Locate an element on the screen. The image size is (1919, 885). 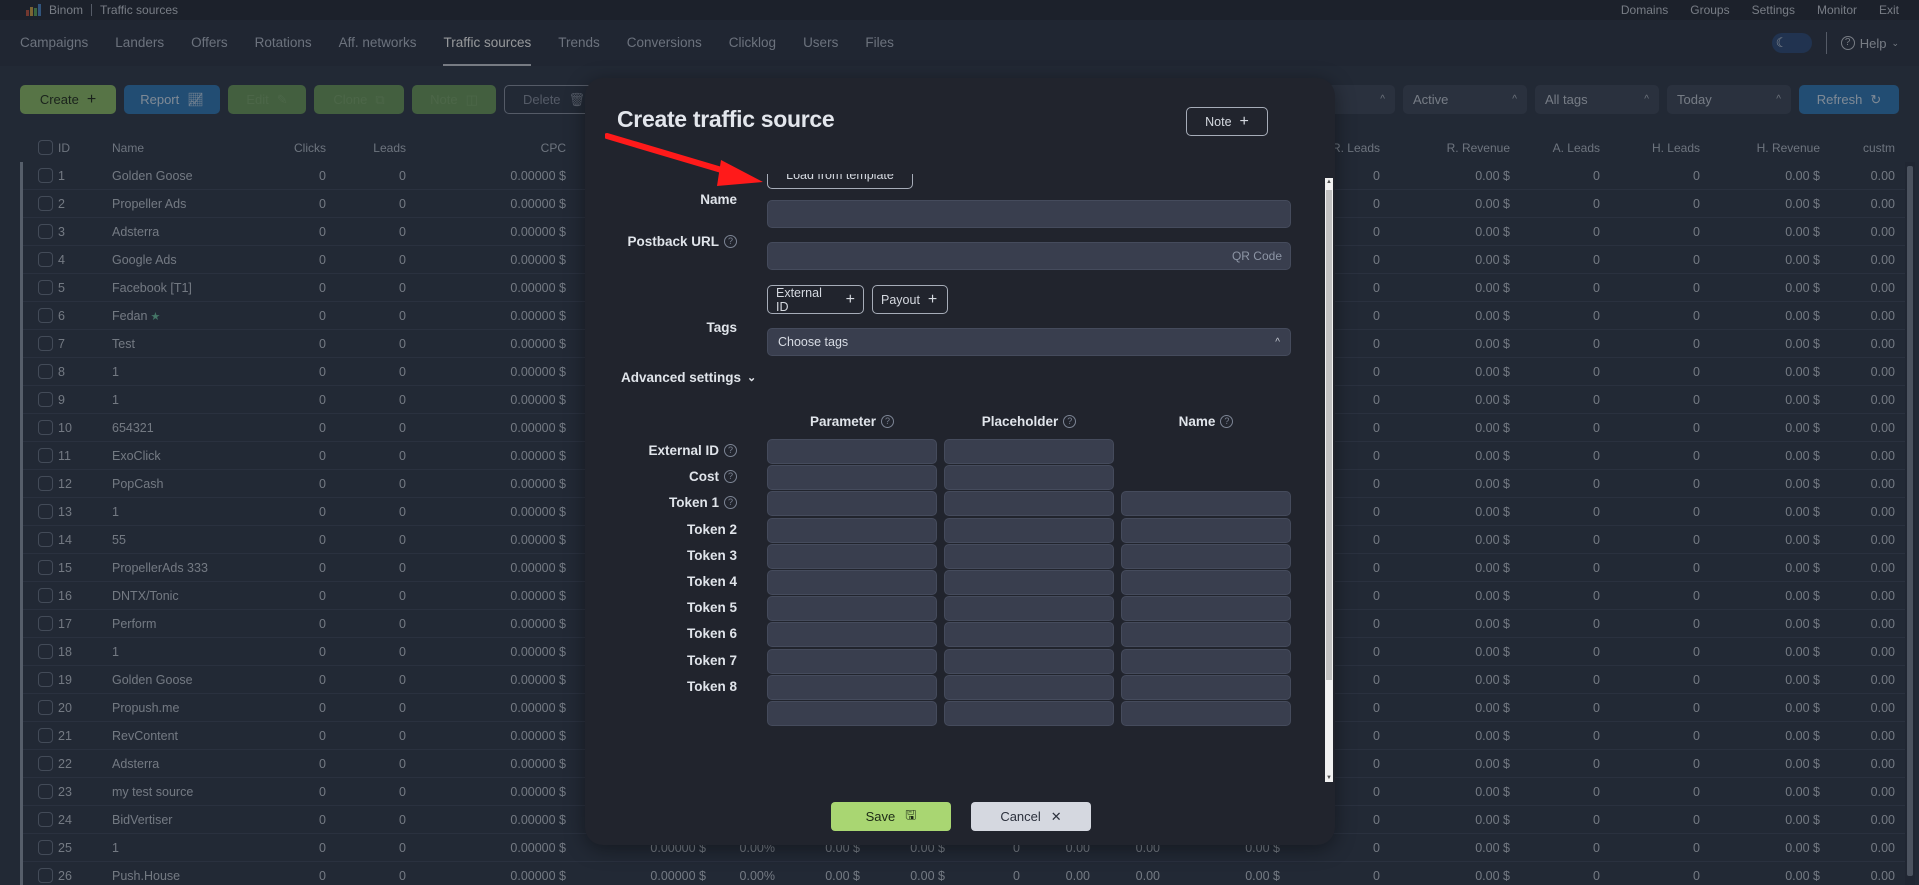
param-row-label-text: Token 8 is located at coordinates (711, 686).